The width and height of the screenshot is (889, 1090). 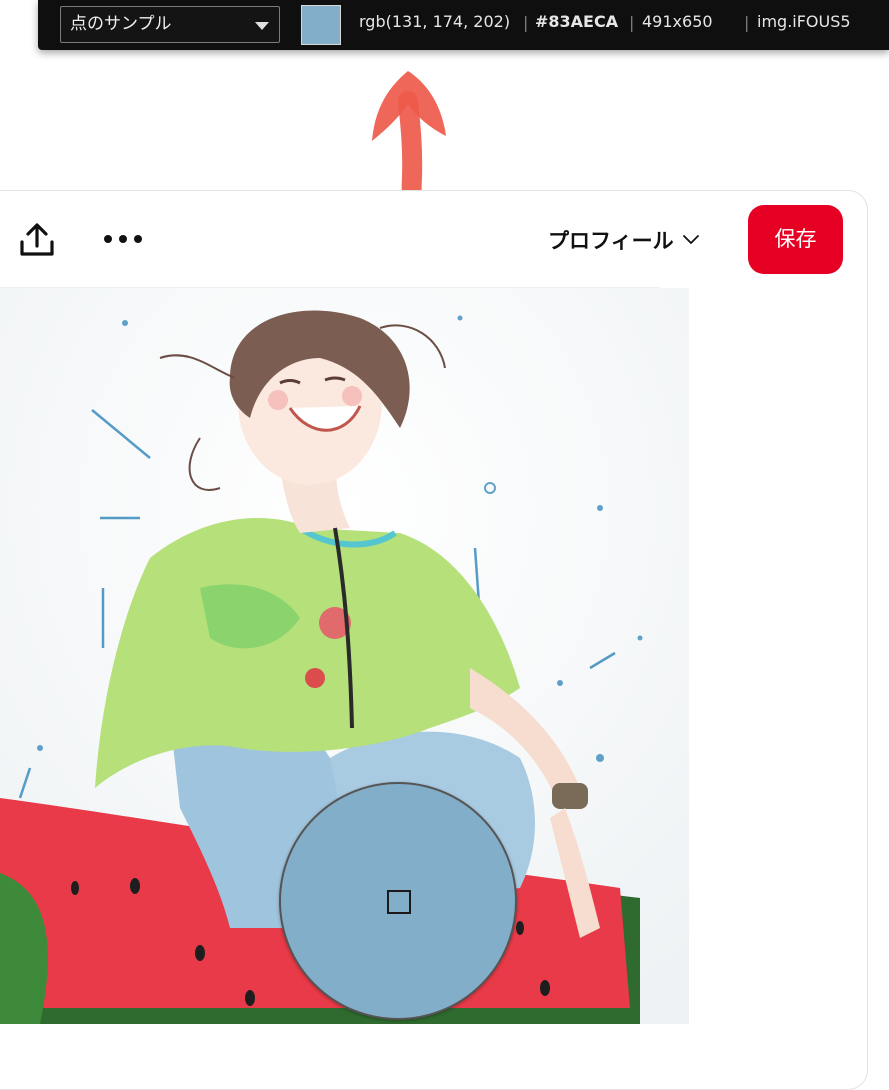 I want to click on rgb-value: rgb(131, 174, 202), so click(x=434, y=21).